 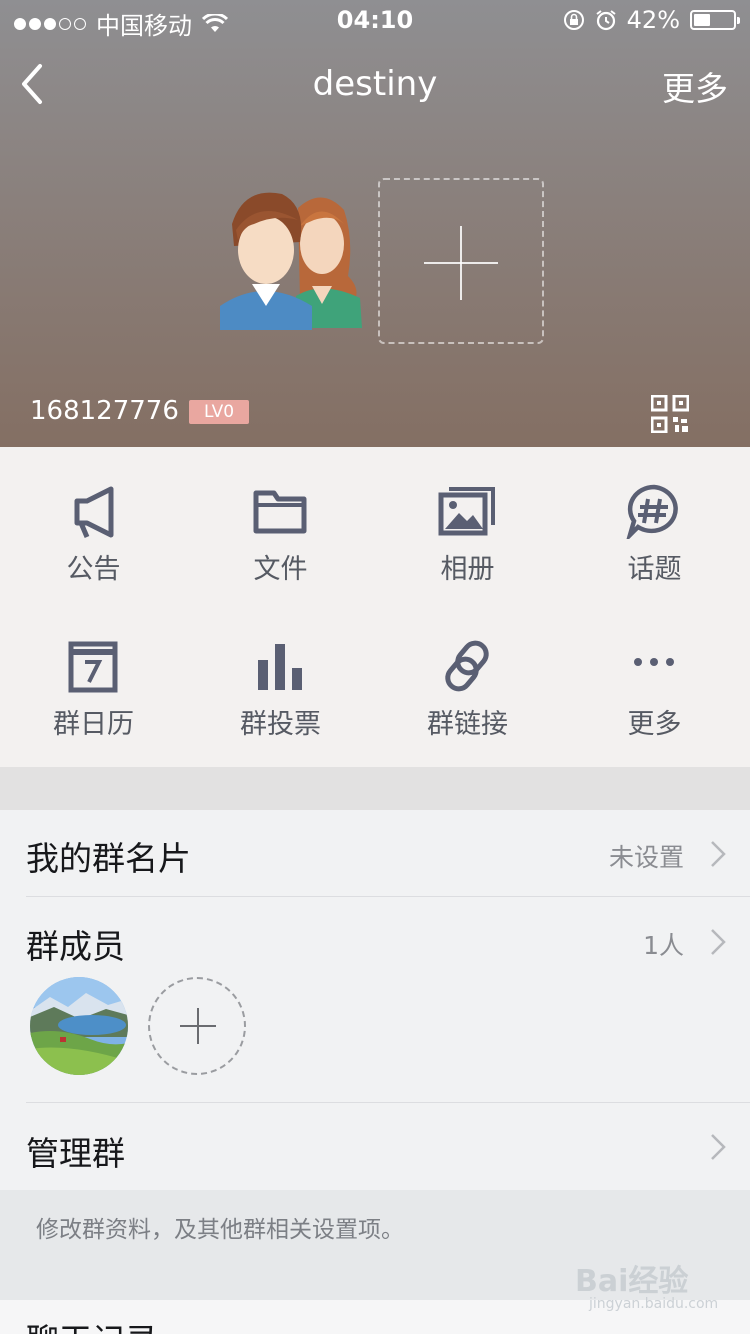 I want to click on photo-album-icon, so click(x=466, y=511).